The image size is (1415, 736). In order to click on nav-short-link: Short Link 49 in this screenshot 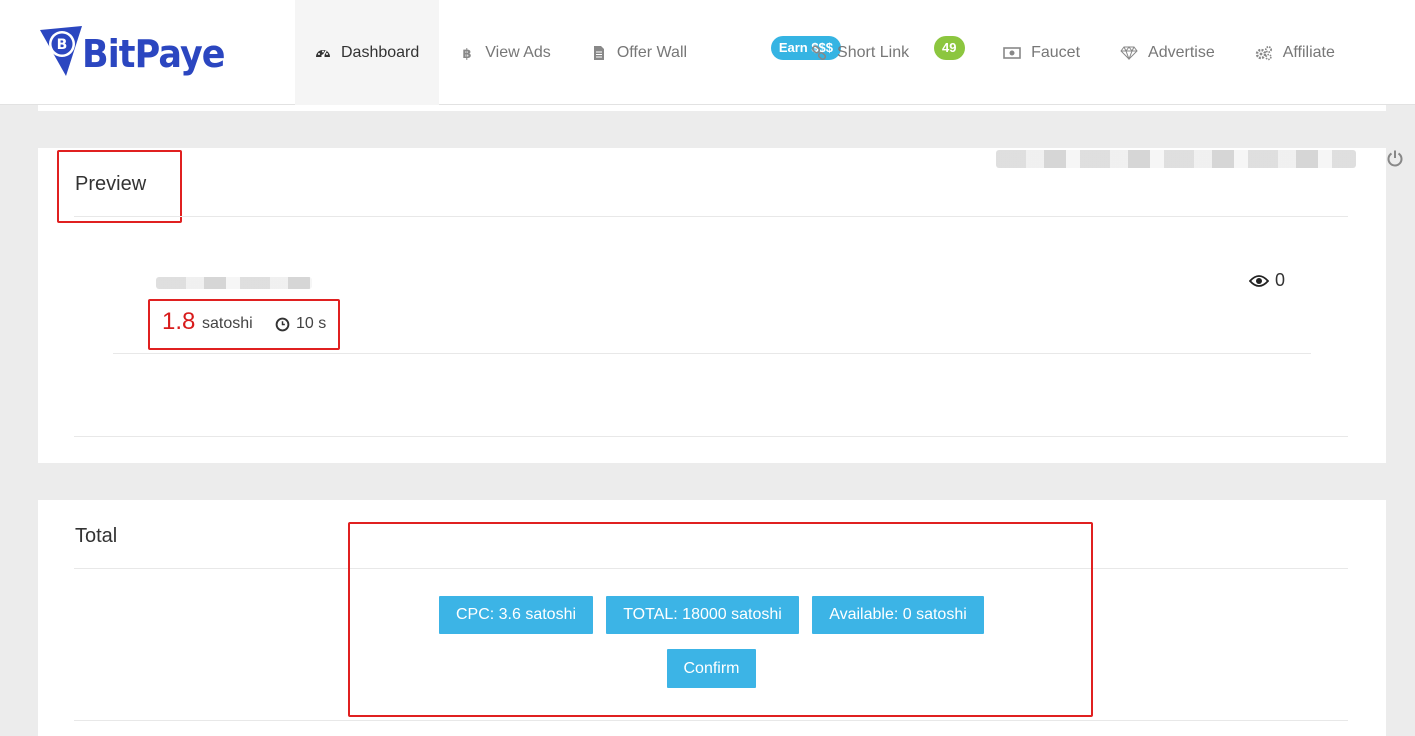, I will do `click(887, 52)`.